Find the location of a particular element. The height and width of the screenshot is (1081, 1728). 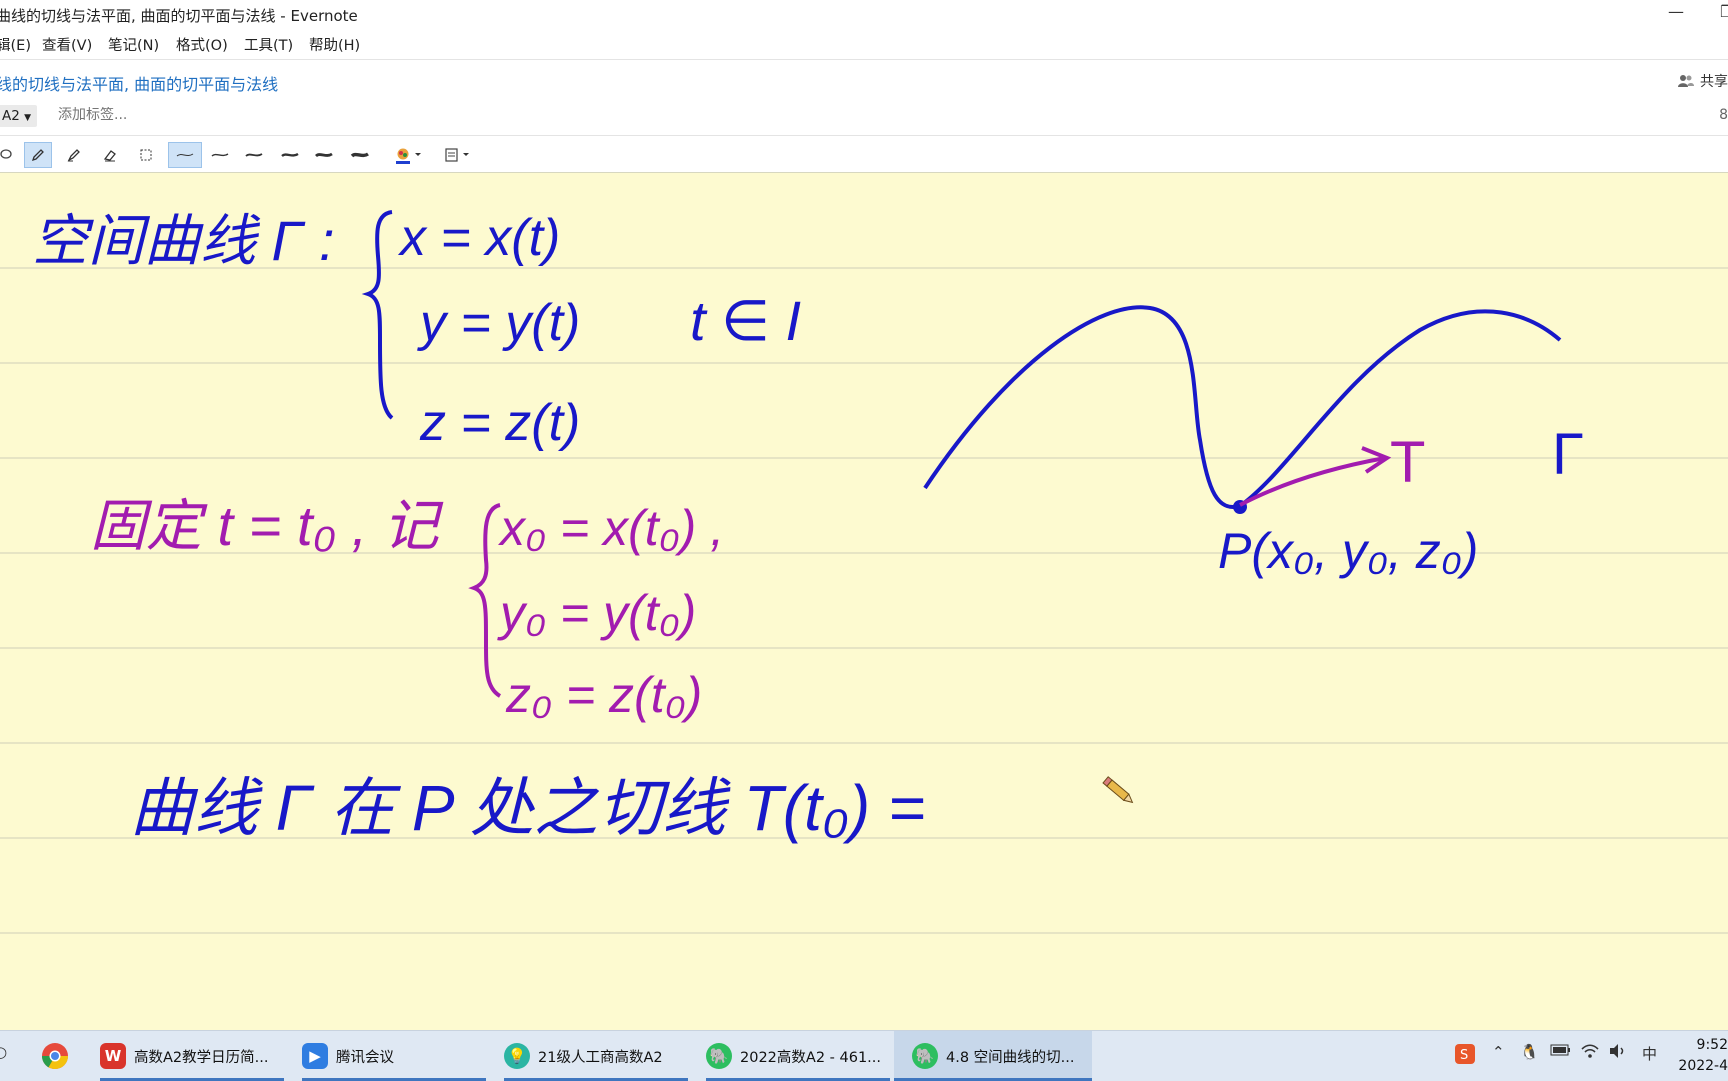

wps-icon: W is located at coordinates (113, 1056).